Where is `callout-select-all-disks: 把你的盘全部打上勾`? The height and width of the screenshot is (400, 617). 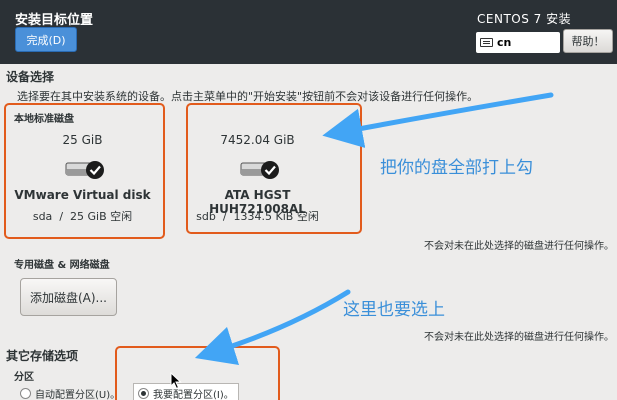
callout-select-all-disks: 把你的盘全部打上勾 is located at coordinates (456, 168).